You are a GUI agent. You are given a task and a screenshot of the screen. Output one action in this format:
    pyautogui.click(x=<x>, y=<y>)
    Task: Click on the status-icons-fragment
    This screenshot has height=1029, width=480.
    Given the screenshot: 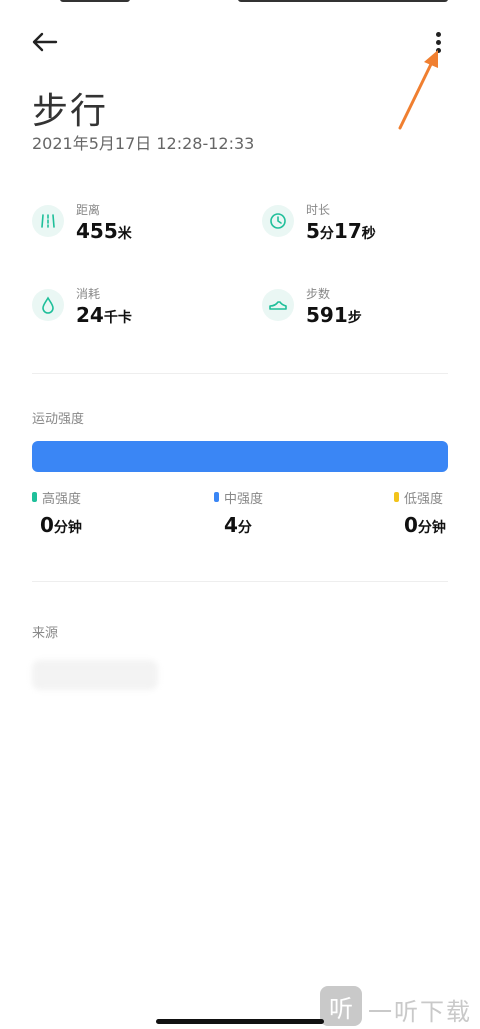 What is the action you would take?
    pyautogui.click(x=343, y=1)
    